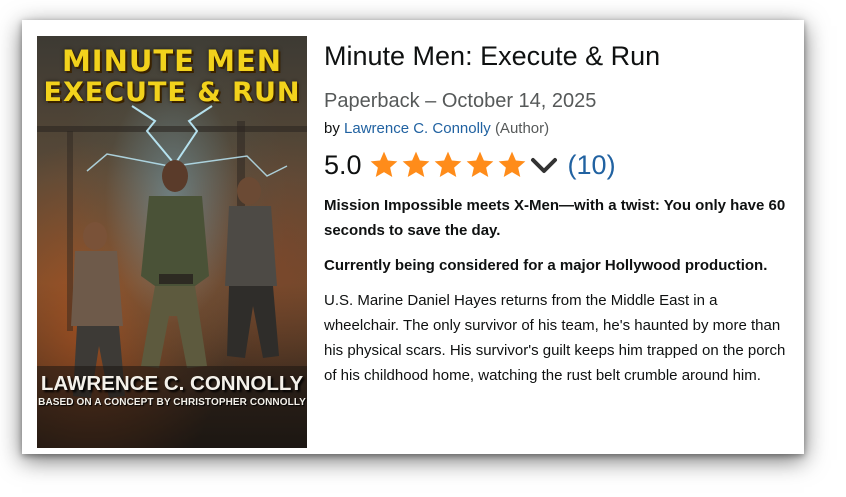 The width and height of the screenshot is (846, 497). Describe the element at coordinates (544, 165) in the screenshot. I see `chevron-down-icon` at that location.